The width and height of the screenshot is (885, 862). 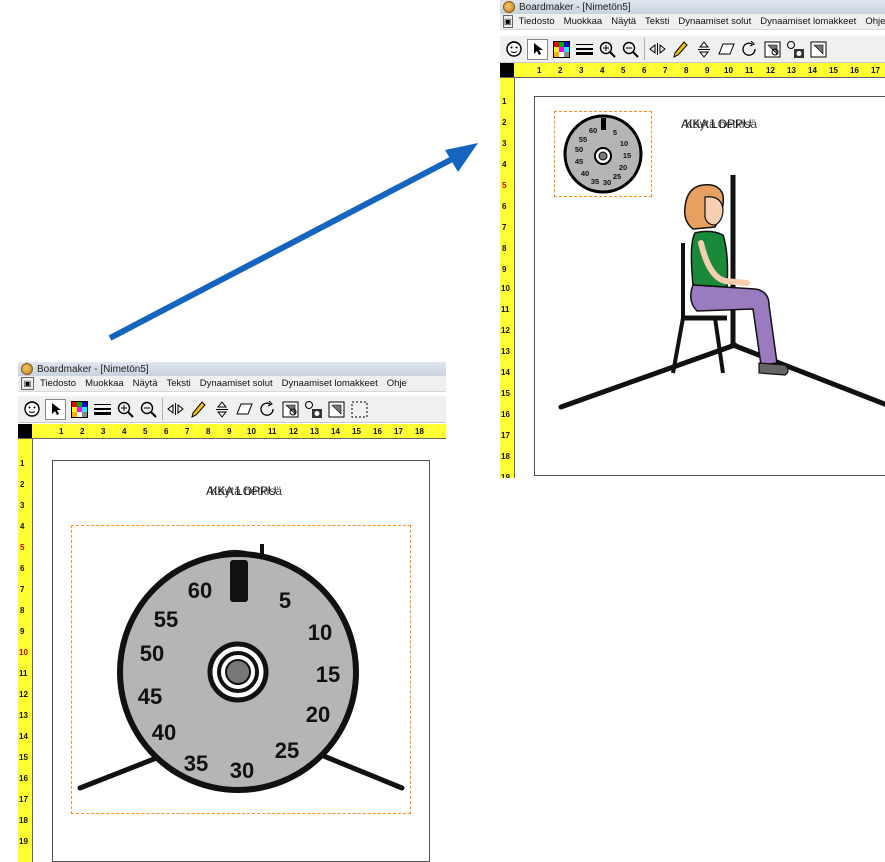 What do you see at coordinates (208, 431) in the screenshot?
I see `ruler-label: 8` at bounding box center [208, 431].